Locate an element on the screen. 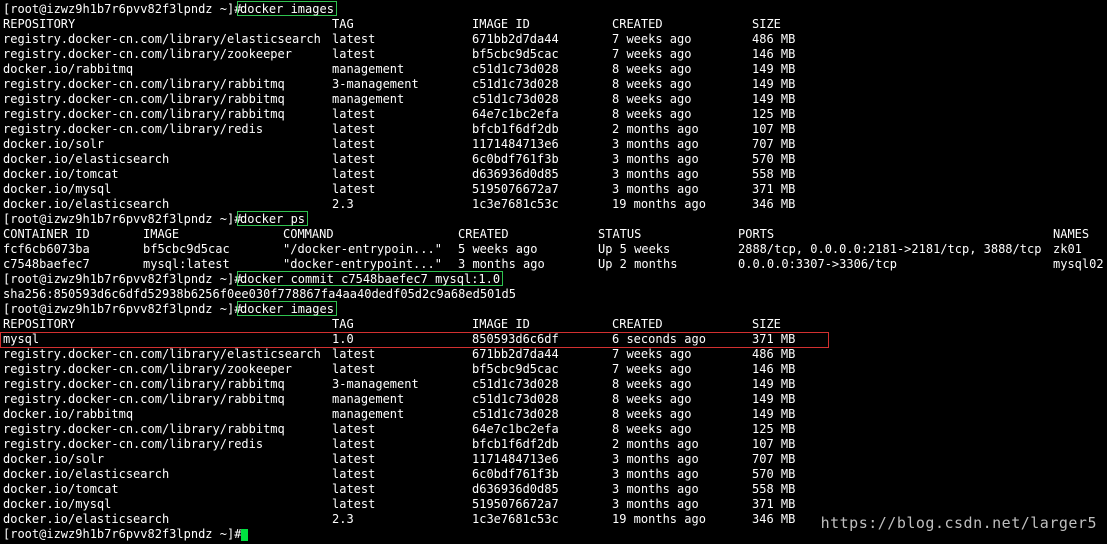 The height and width of the screenshot is (544, 1107). size-cell: 707 MB is located at coordinates (774, 459).